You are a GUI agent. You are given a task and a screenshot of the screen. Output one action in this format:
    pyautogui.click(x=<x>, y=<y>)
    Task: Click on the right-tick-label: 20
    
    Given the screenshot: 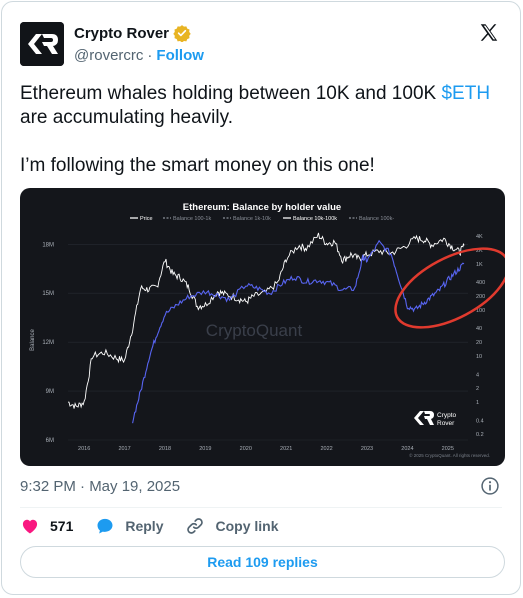 What is the action you would take?
    pyautogui.click(x=479, y=343)
    